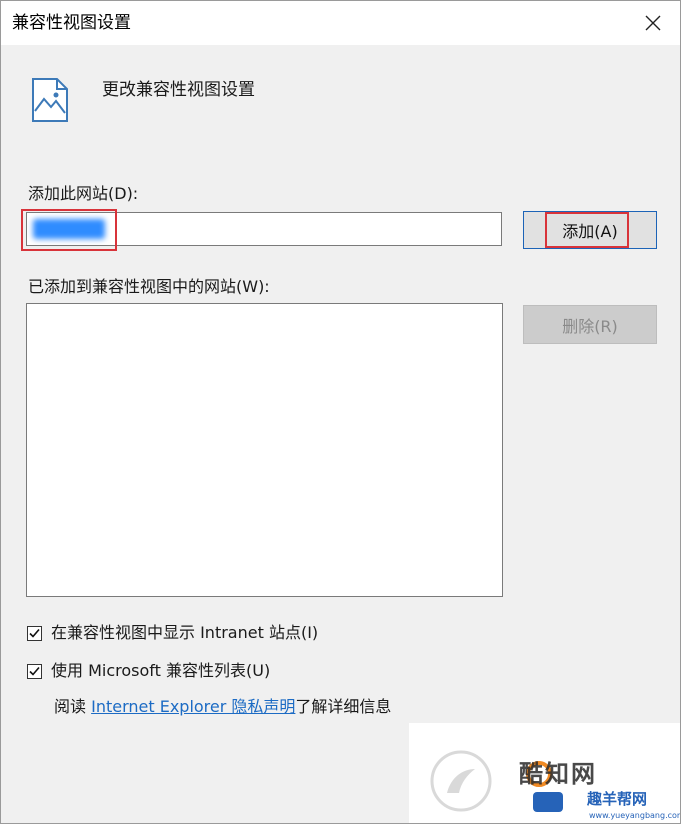  What do you see at coordinates (340, 23) in the screenshot?
I see `title-bar: 兼容性视图设置` at bounding box center [340, 23].